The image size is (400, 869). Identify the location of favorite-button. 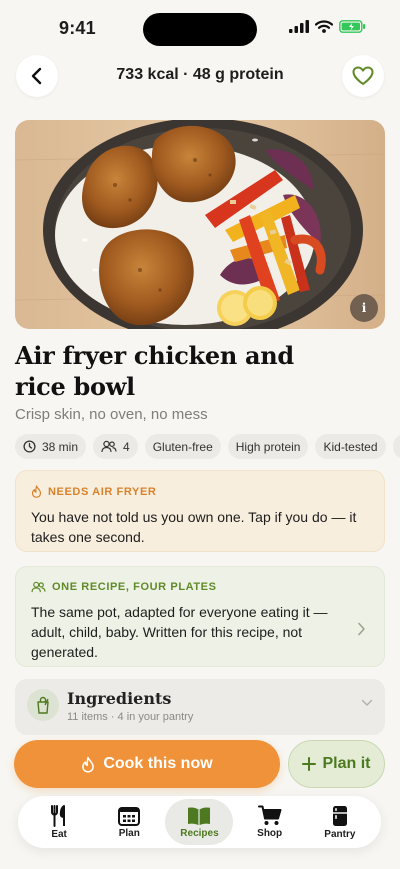
(363, 76).